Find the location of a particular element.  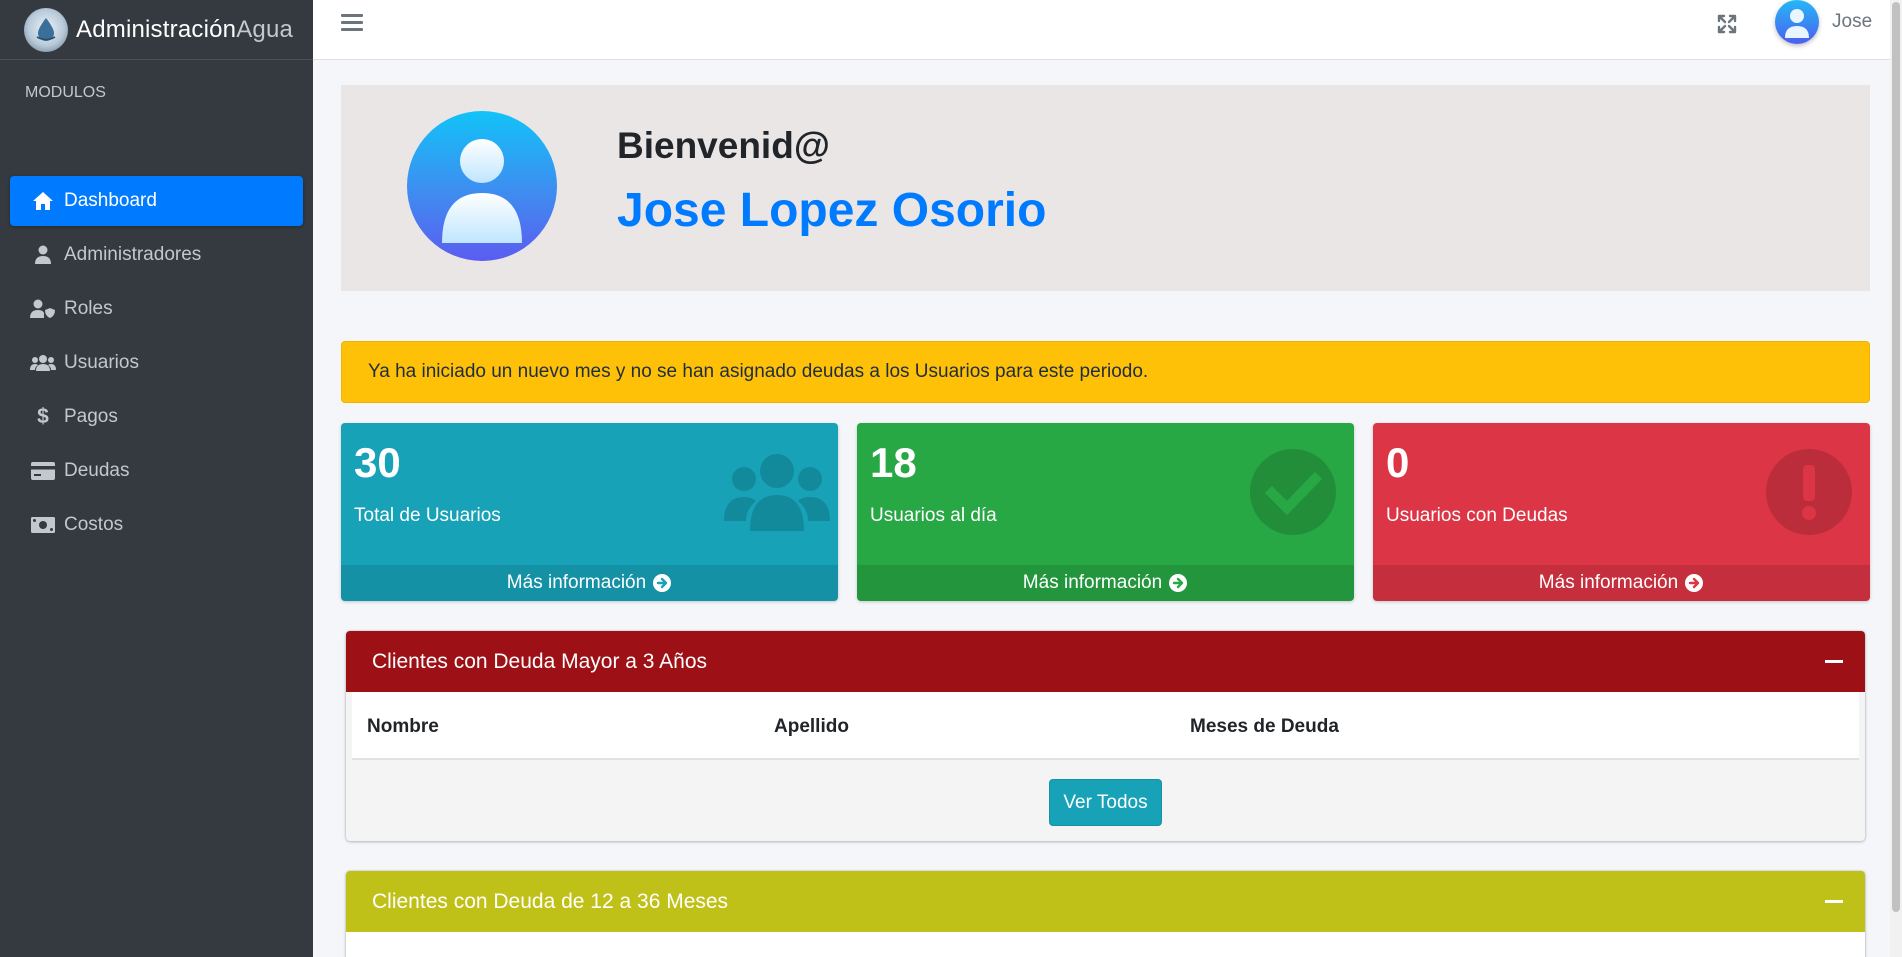

welcome-greeting: Bienvenid@ is located at coordinates (723, 145).